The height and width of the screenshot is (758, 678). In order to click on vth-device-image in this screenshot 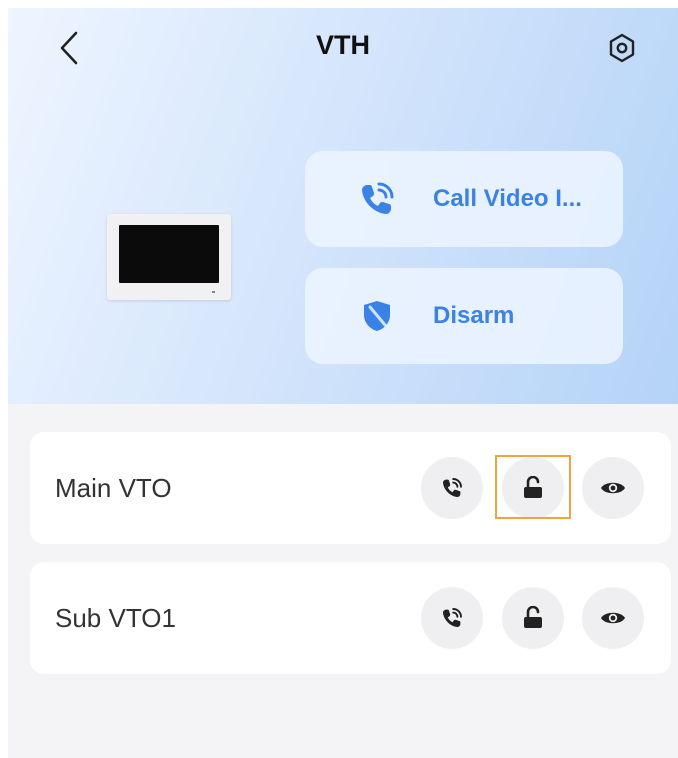, I will do `click(169, 257)`.